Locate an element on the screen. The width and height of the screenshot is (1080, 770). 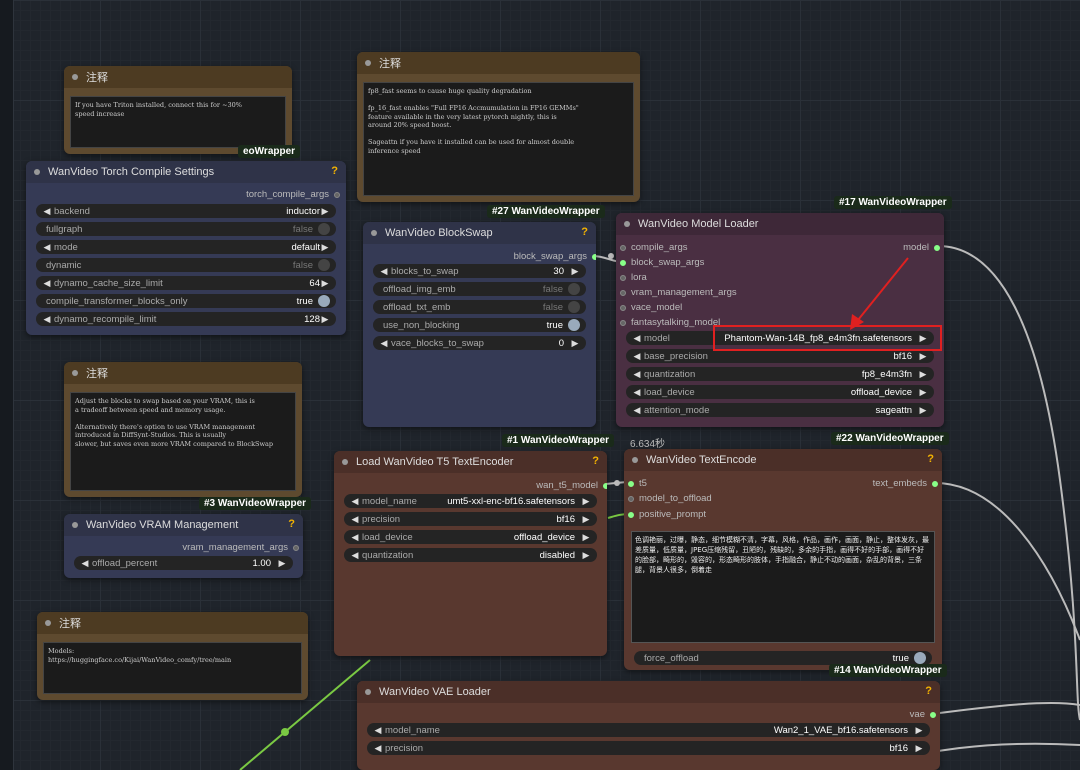
output-text-embeds: text_embeds is located at coordinates (905, 483).